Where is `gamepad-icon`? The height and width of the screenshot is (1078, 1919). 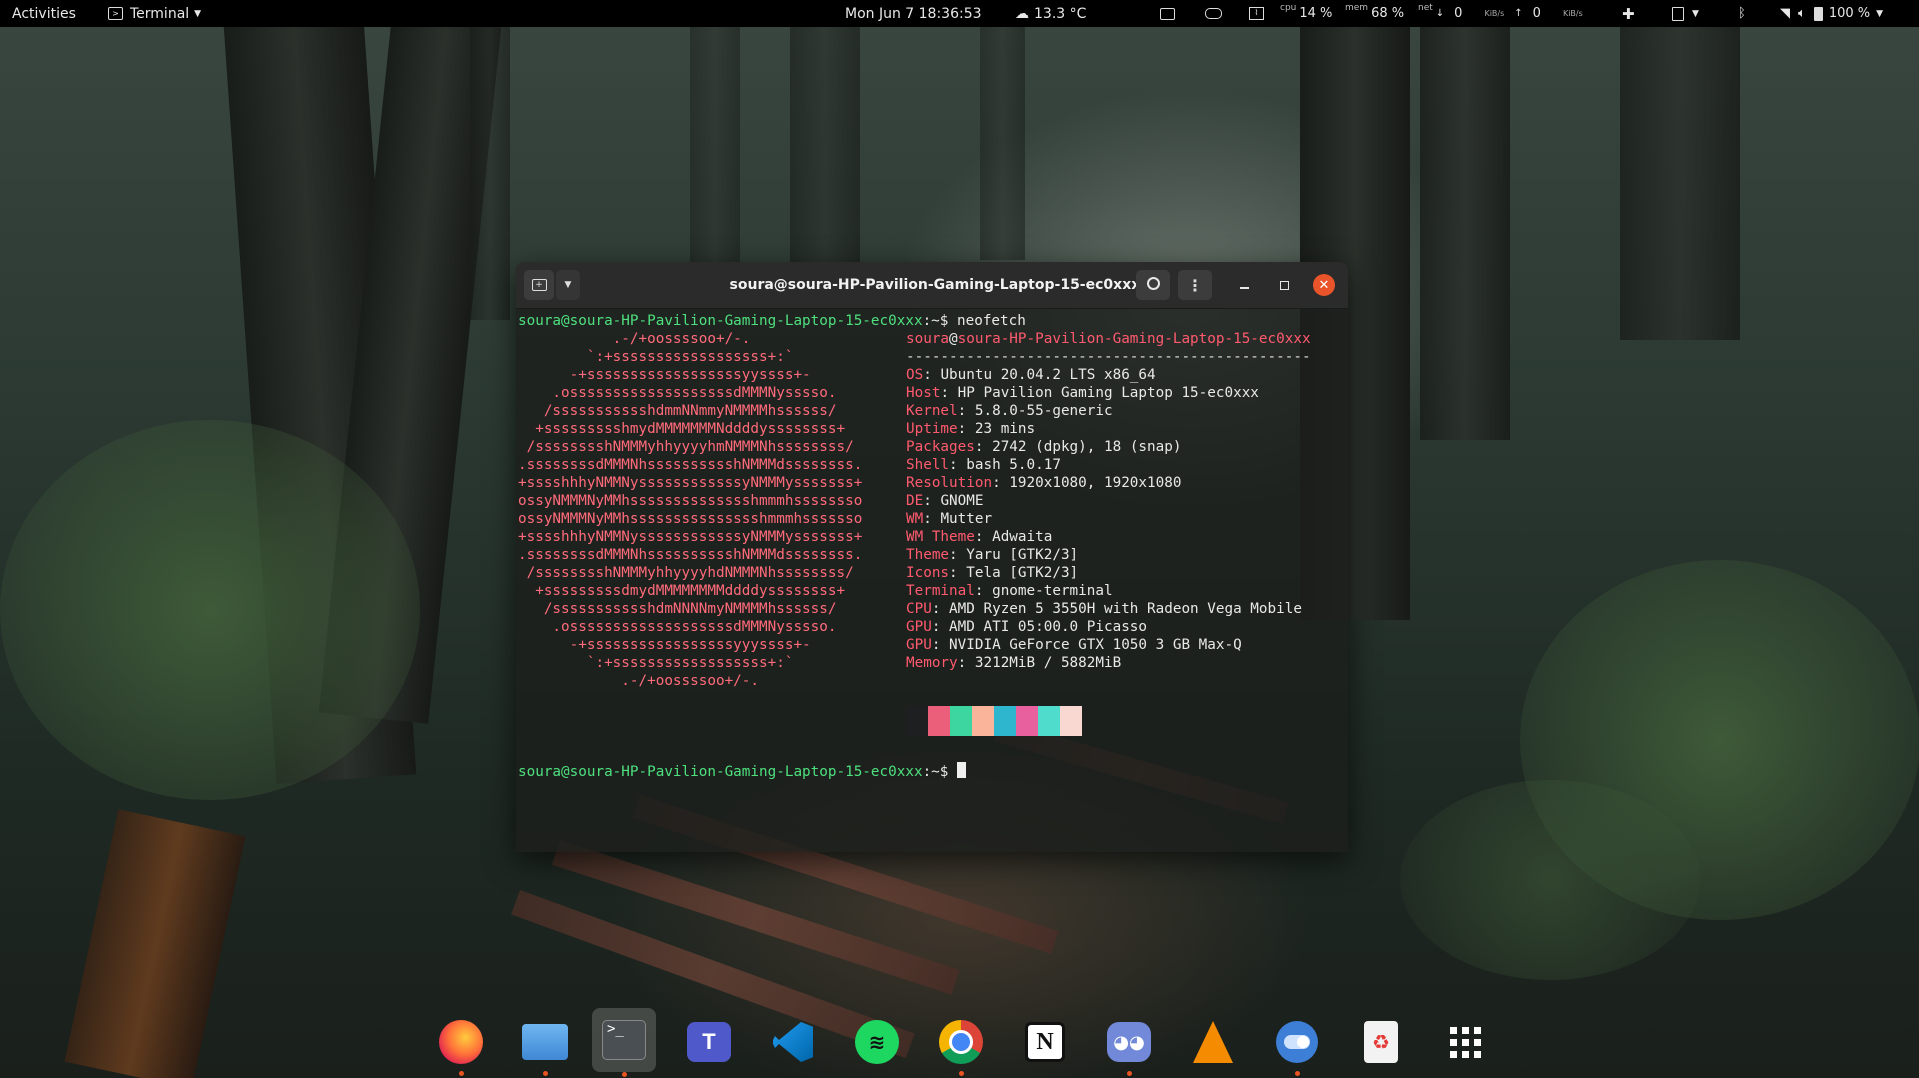 gamepad-icon is located at coordinates (1213, 13).